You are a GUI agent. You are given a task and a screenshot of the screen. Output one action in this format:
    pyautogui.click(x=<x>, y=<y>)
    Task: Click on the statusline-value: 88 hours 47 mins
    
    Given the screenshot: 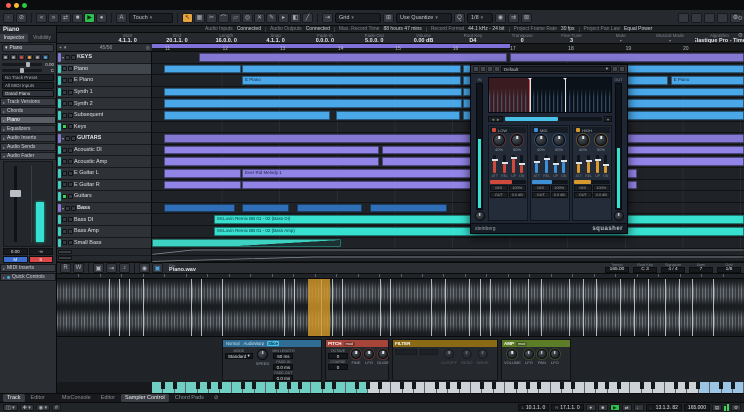 What is the action you would take?
    pyautogui.click(x=402, y=29)
    